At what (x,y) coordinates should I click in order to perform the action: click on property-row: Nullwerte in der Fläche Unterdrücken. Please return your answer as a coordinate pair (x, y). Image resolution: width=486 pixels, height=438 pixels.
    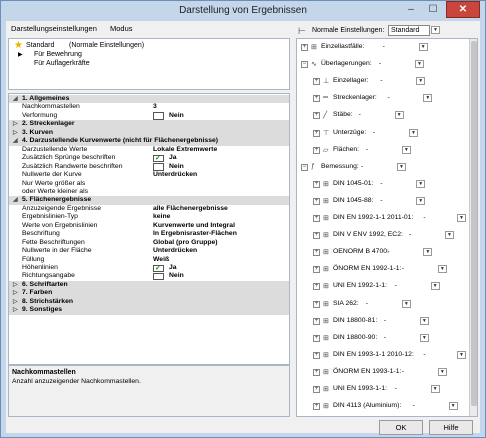
    Looking at the image, I should click on (149, 251).